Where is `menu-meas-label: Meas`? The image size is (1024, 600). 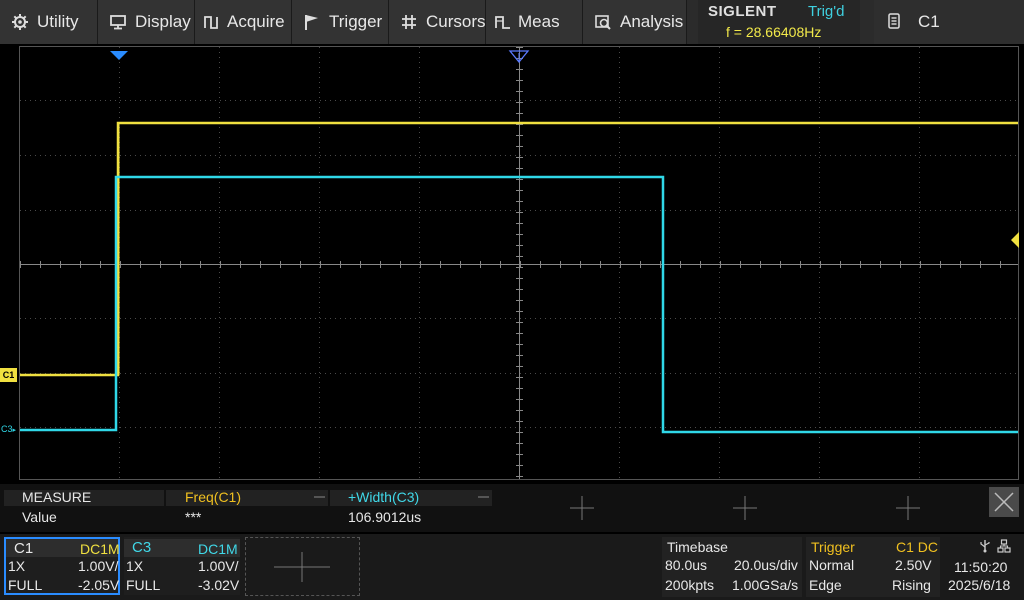 menu-meas-label: Meas is located at coordinates (539, 21).